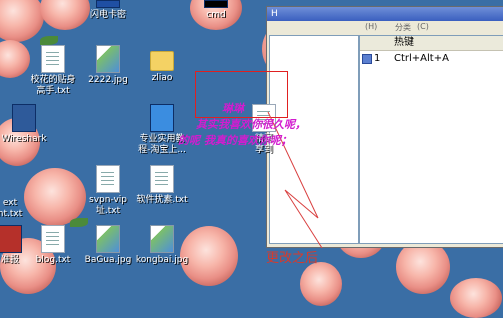  Describe the element at coordinates (251, 124) in the screenshot. I see `handwriting-line-2: 其实我喜欢你很久呢，` at that location.